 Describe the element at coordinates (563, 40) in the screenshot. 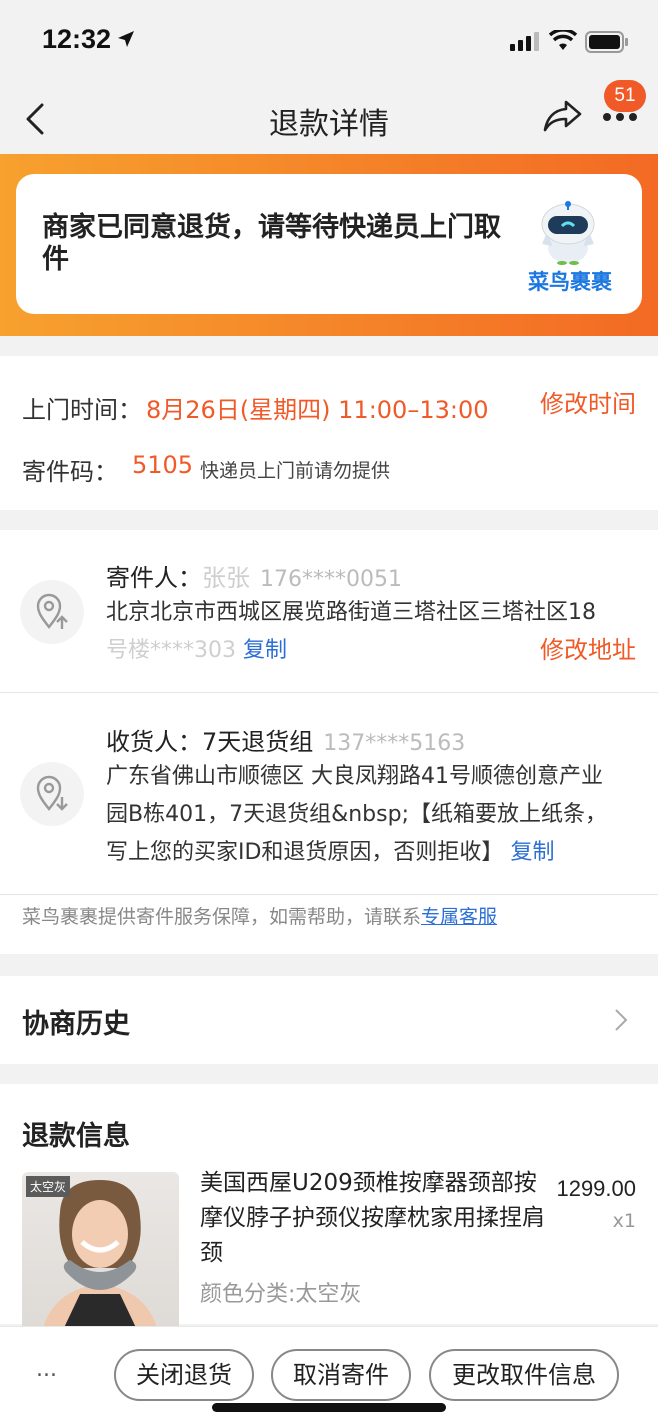

I see `wifi-icon` at that location.